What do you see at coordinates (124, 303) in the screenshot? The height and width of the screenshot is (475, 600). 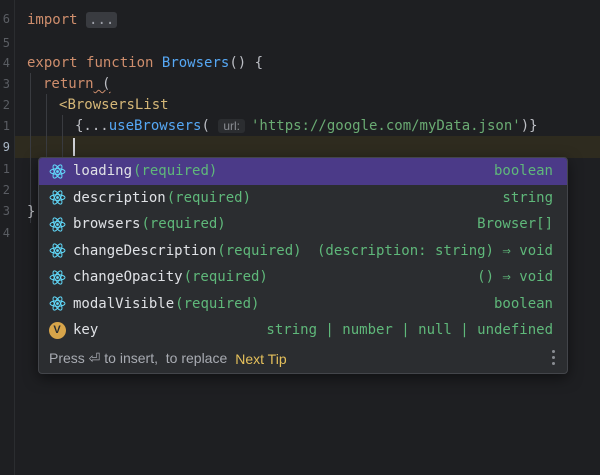 I see `completion-item-name: modalVisible` at bounding box center [124, 303].